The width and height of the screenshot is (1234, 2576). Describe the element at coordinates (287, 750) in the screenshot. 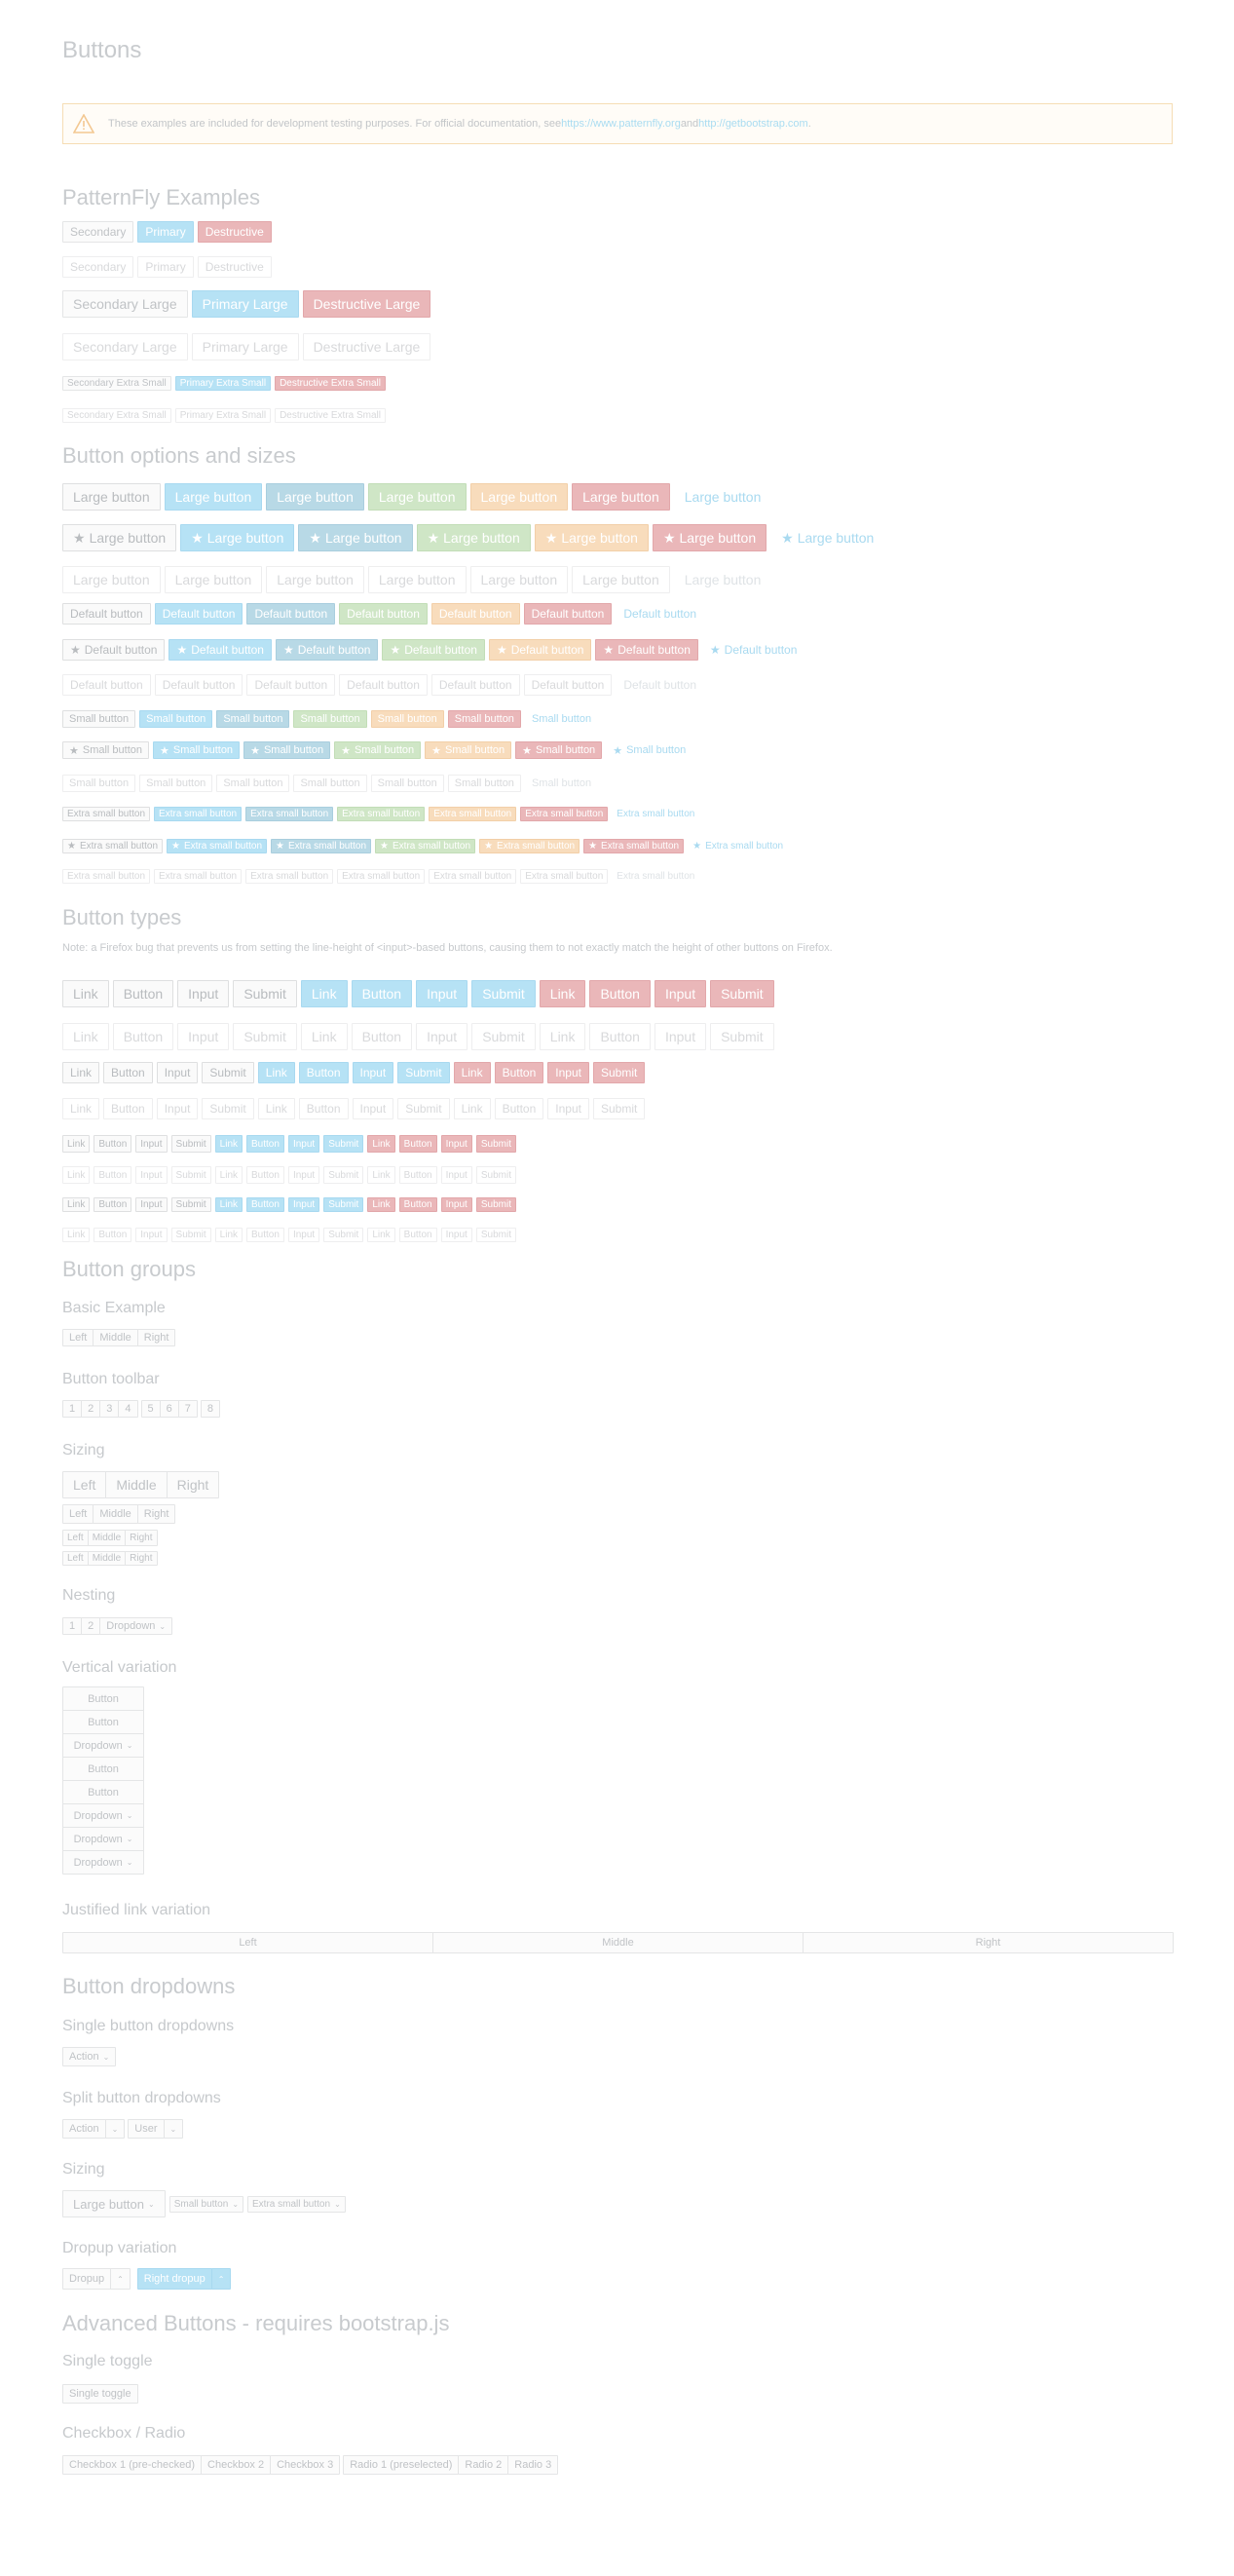

I see `info-small-button: ★ Small button` at that location.